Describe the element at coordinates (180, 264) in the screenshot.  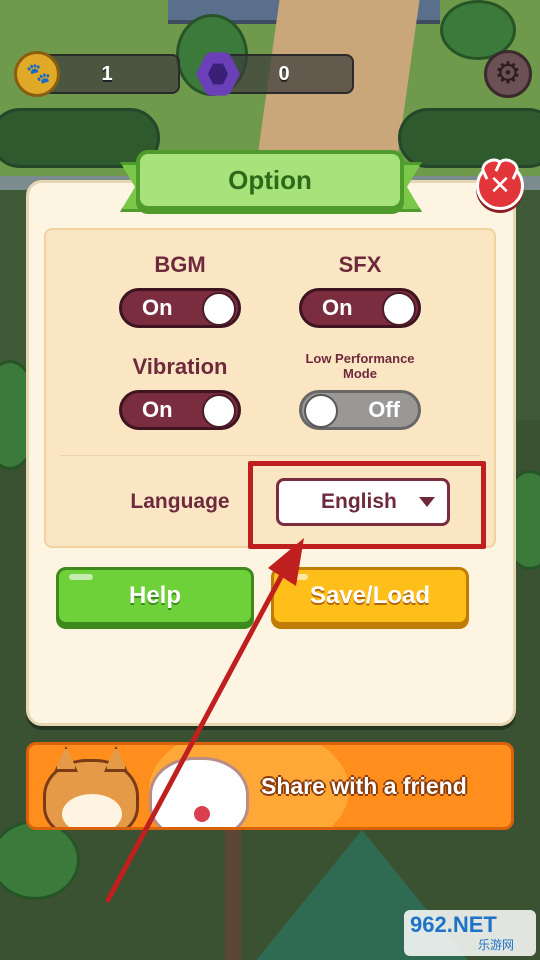
I see `bgm-label: BGM` at that location.